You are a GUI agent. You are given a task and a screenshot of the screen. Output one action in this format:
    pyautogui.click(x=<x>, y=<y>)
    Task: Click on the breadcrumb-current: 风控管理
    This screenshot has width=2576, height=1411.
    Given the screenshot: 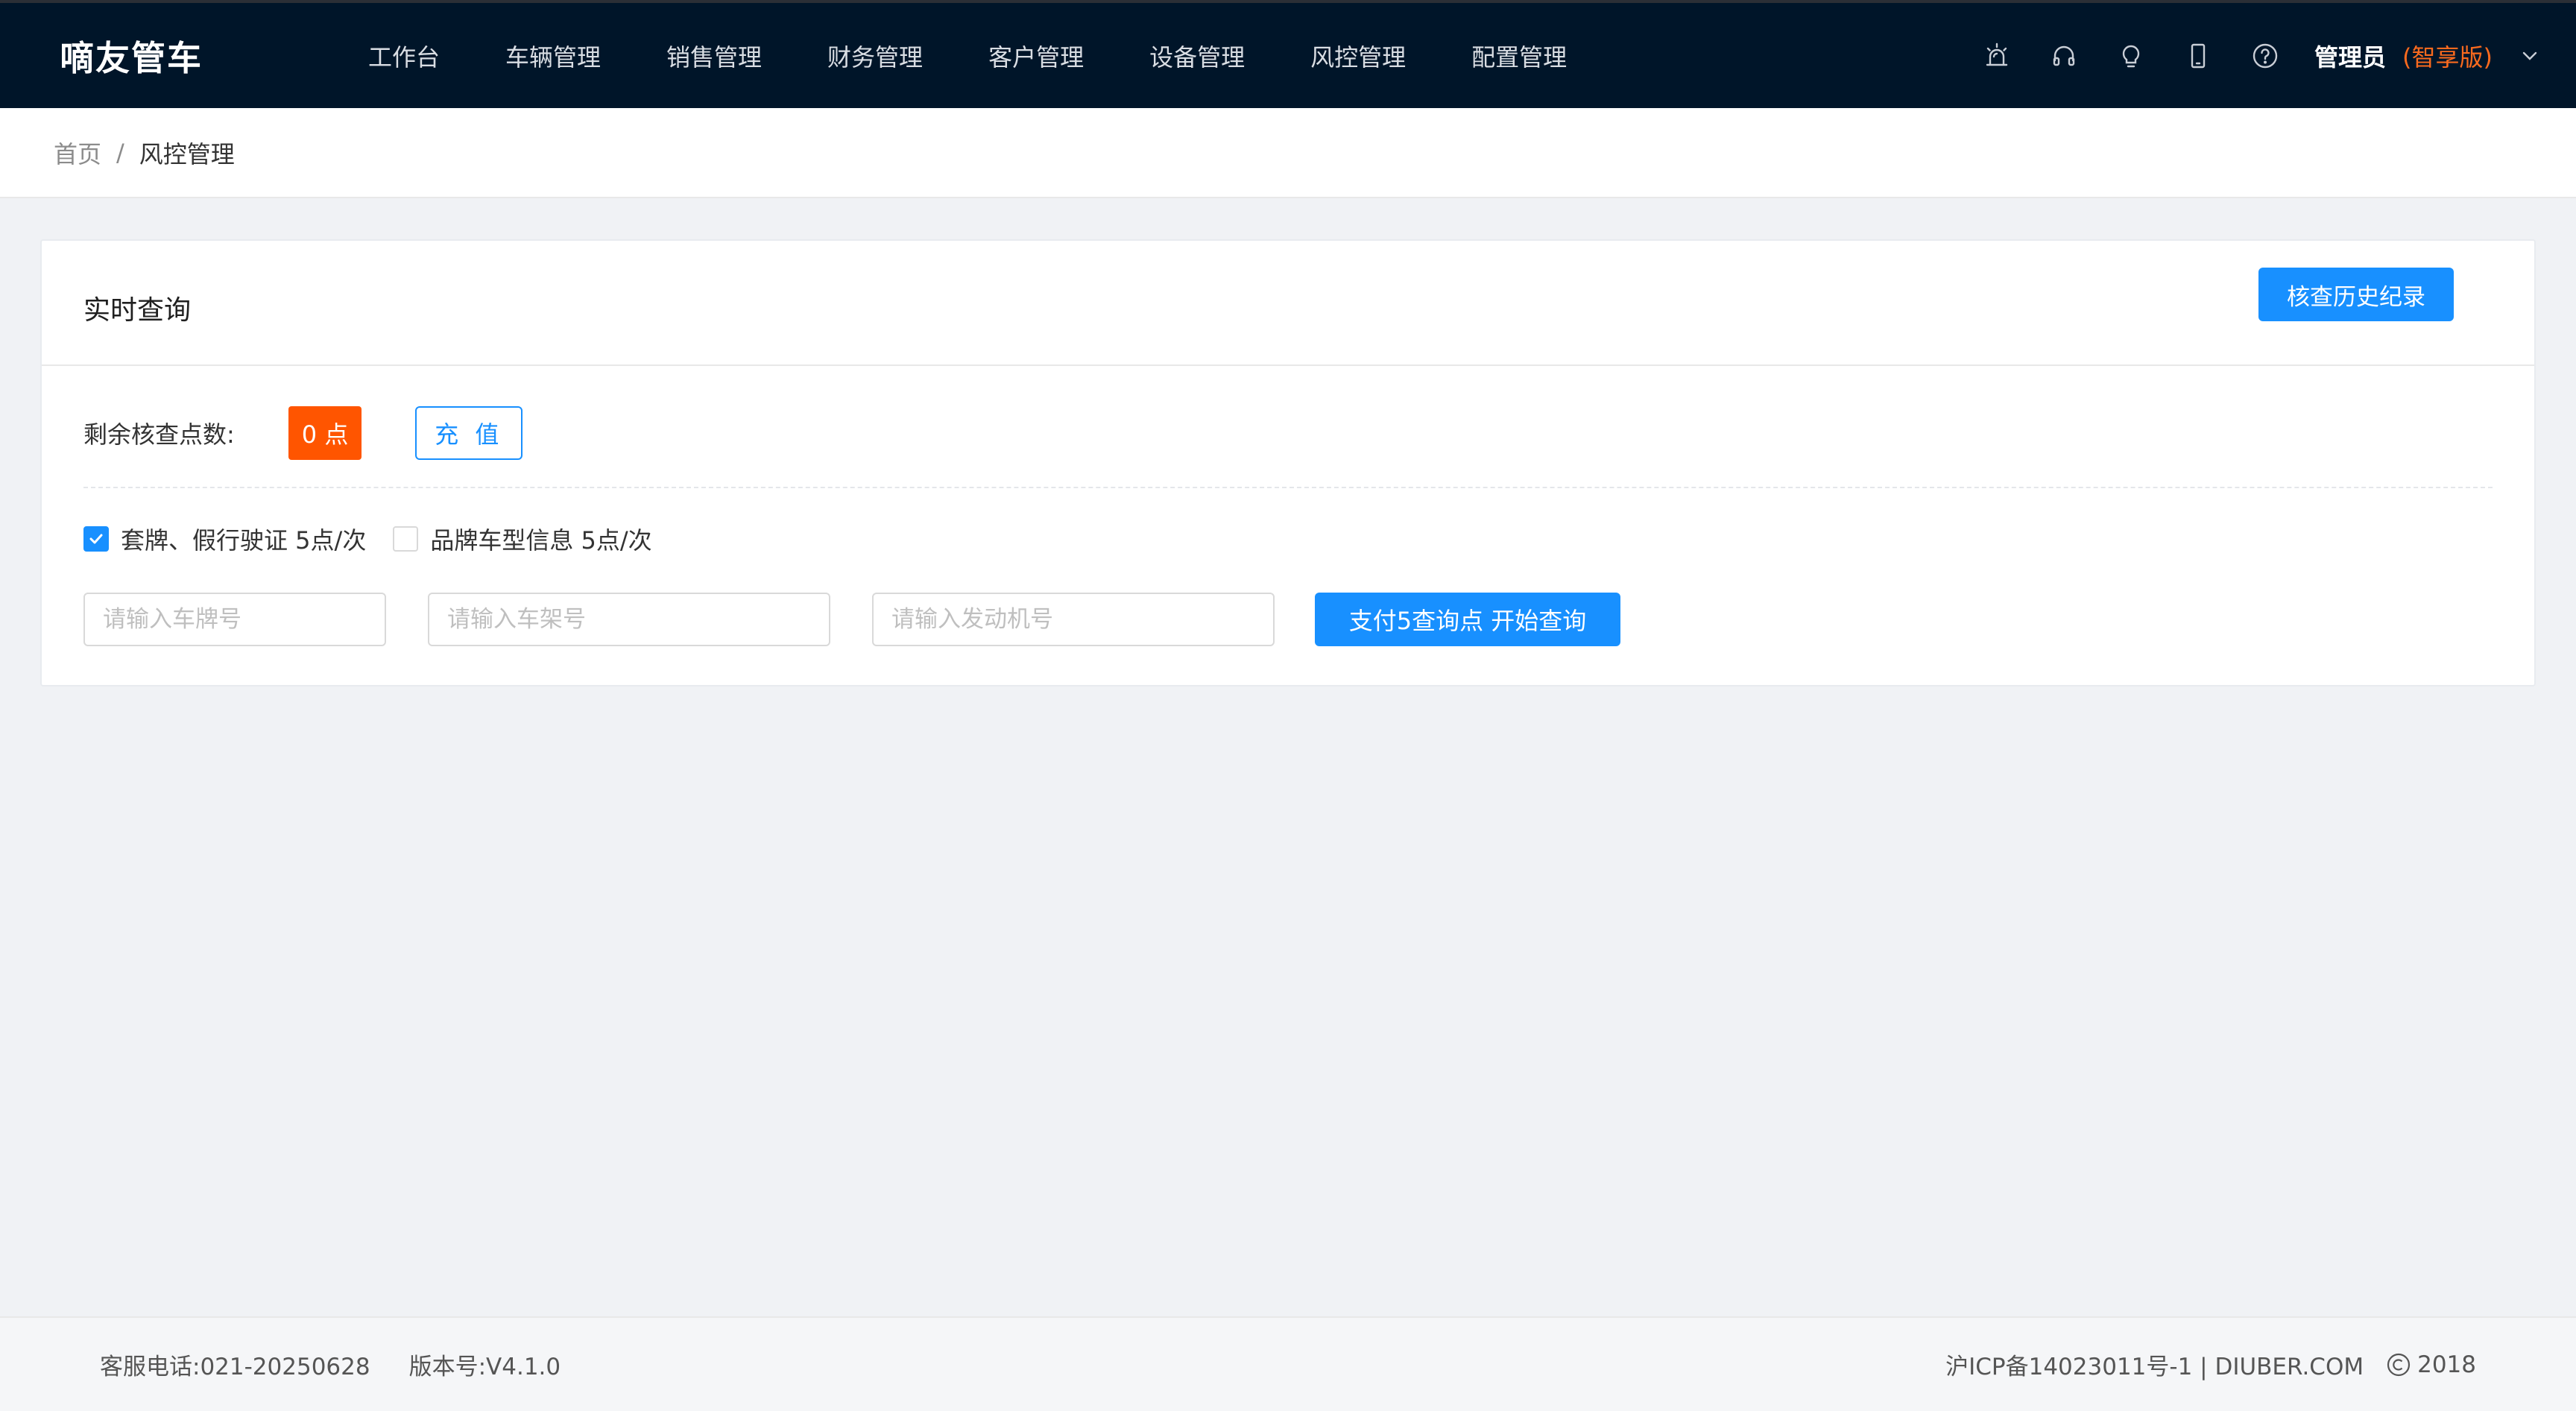 What is the action you would take?
    pyautogui.click(x=187, y=153)
    